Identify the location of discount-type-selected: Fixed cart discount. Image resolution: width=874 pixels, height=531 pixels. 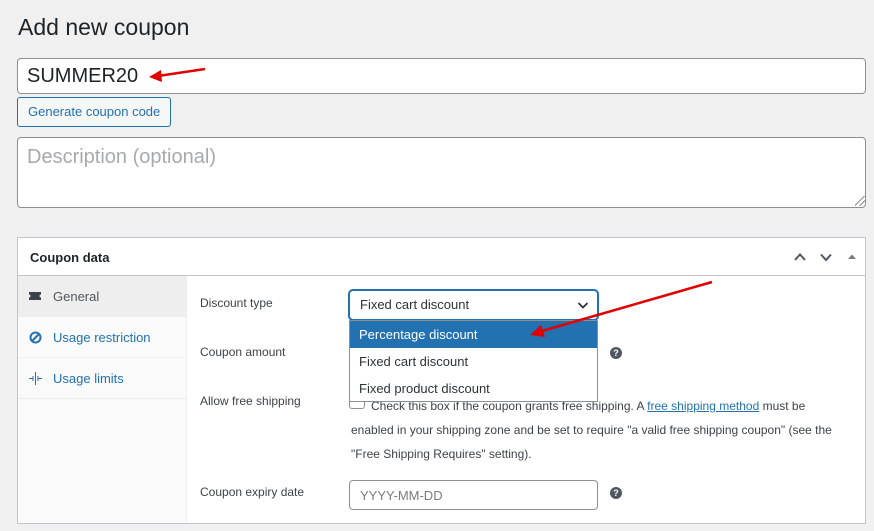
(415, 304).